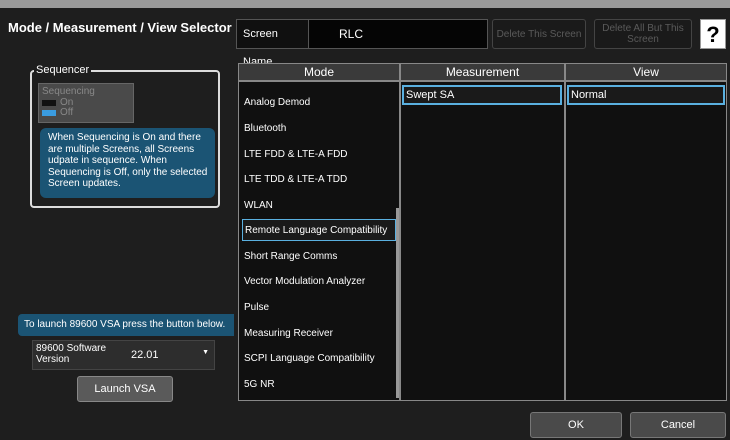 This screenshot has width=730, height=440. Describe the element at coordinates (49, 113) in the screenshot. I see `off-indicator` at that location.